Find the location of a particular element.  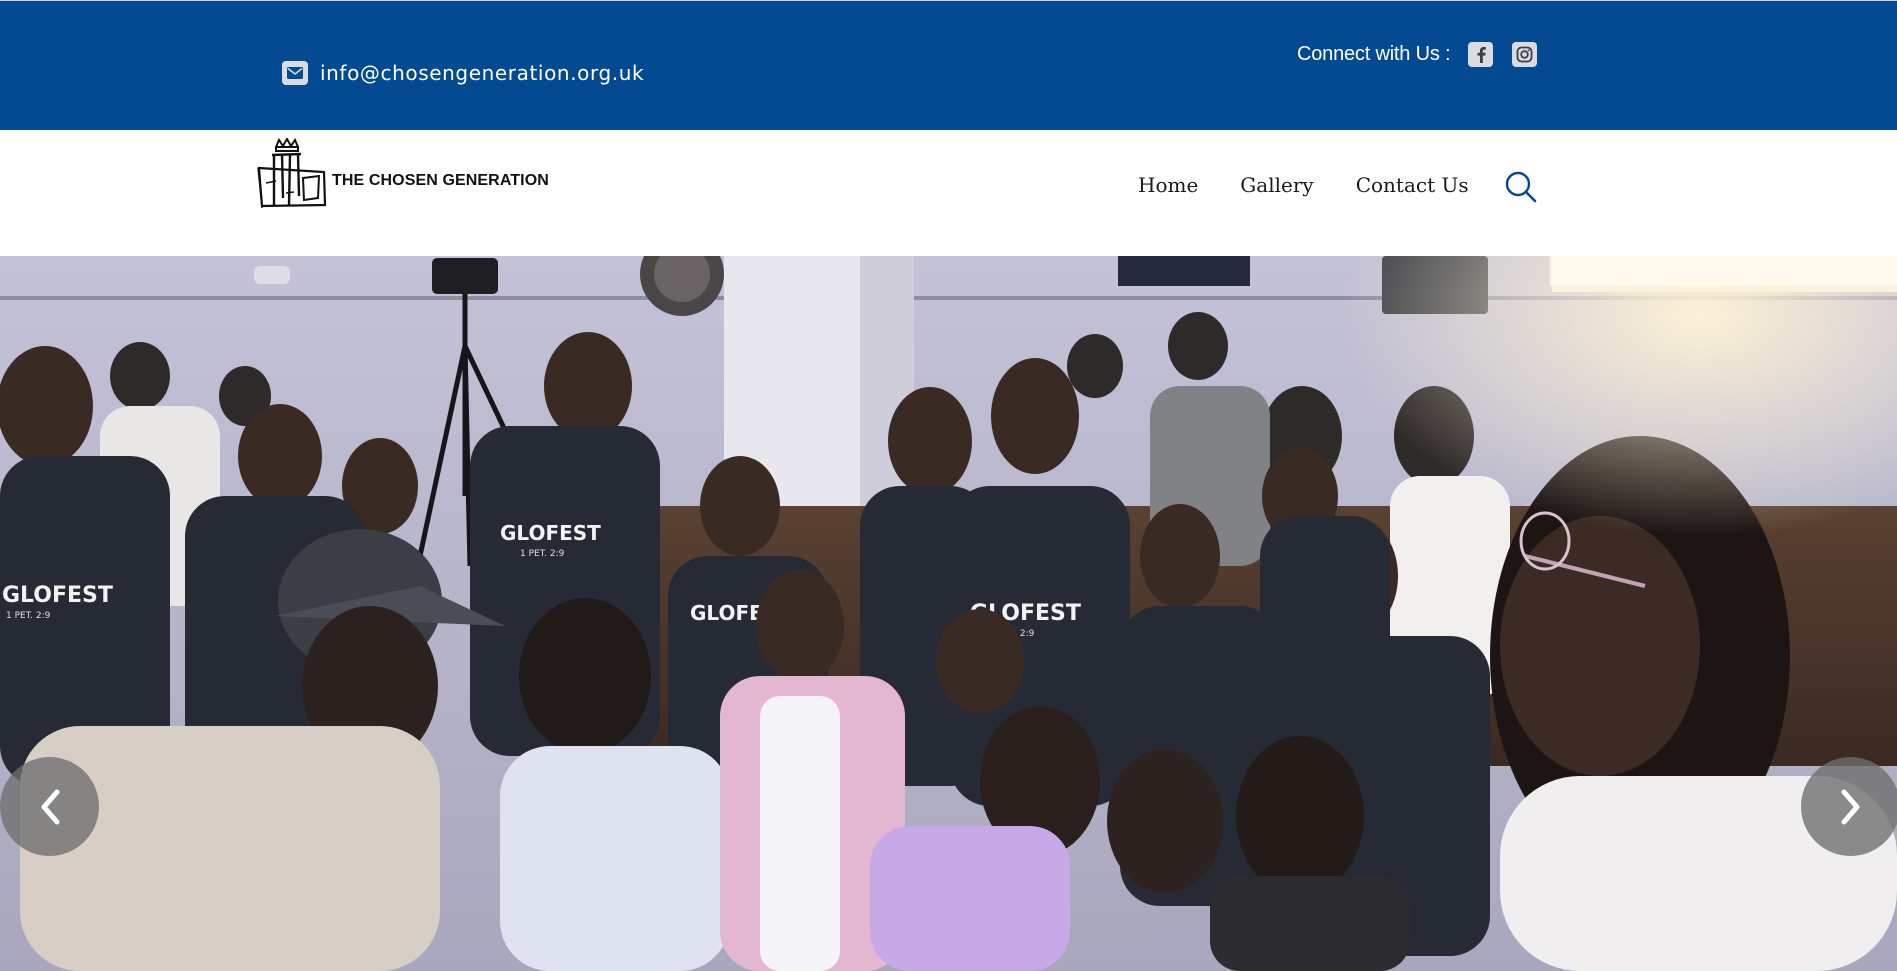

nav-gallery: Gallery is located at coordinates (1276, 185).